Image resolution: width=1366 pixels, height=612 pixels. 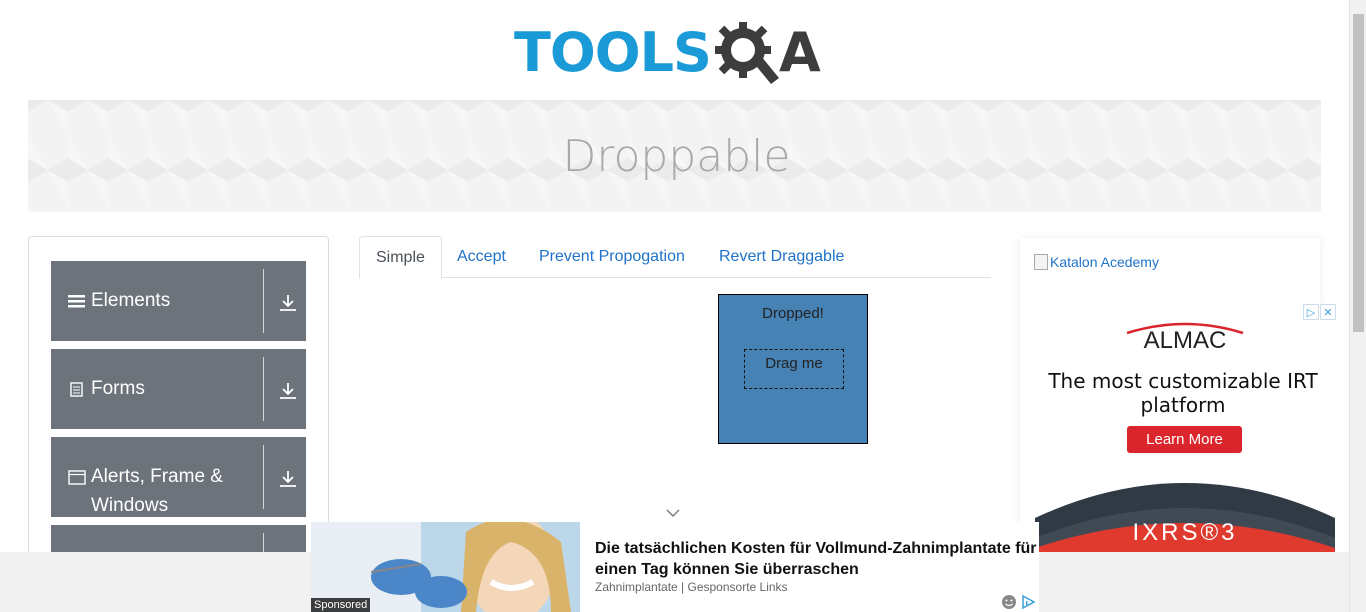 What do you see at coordinates (1358, 173) in the screenshot?
I see `scrollbar-thumb` at bounding box center [1358, 173].